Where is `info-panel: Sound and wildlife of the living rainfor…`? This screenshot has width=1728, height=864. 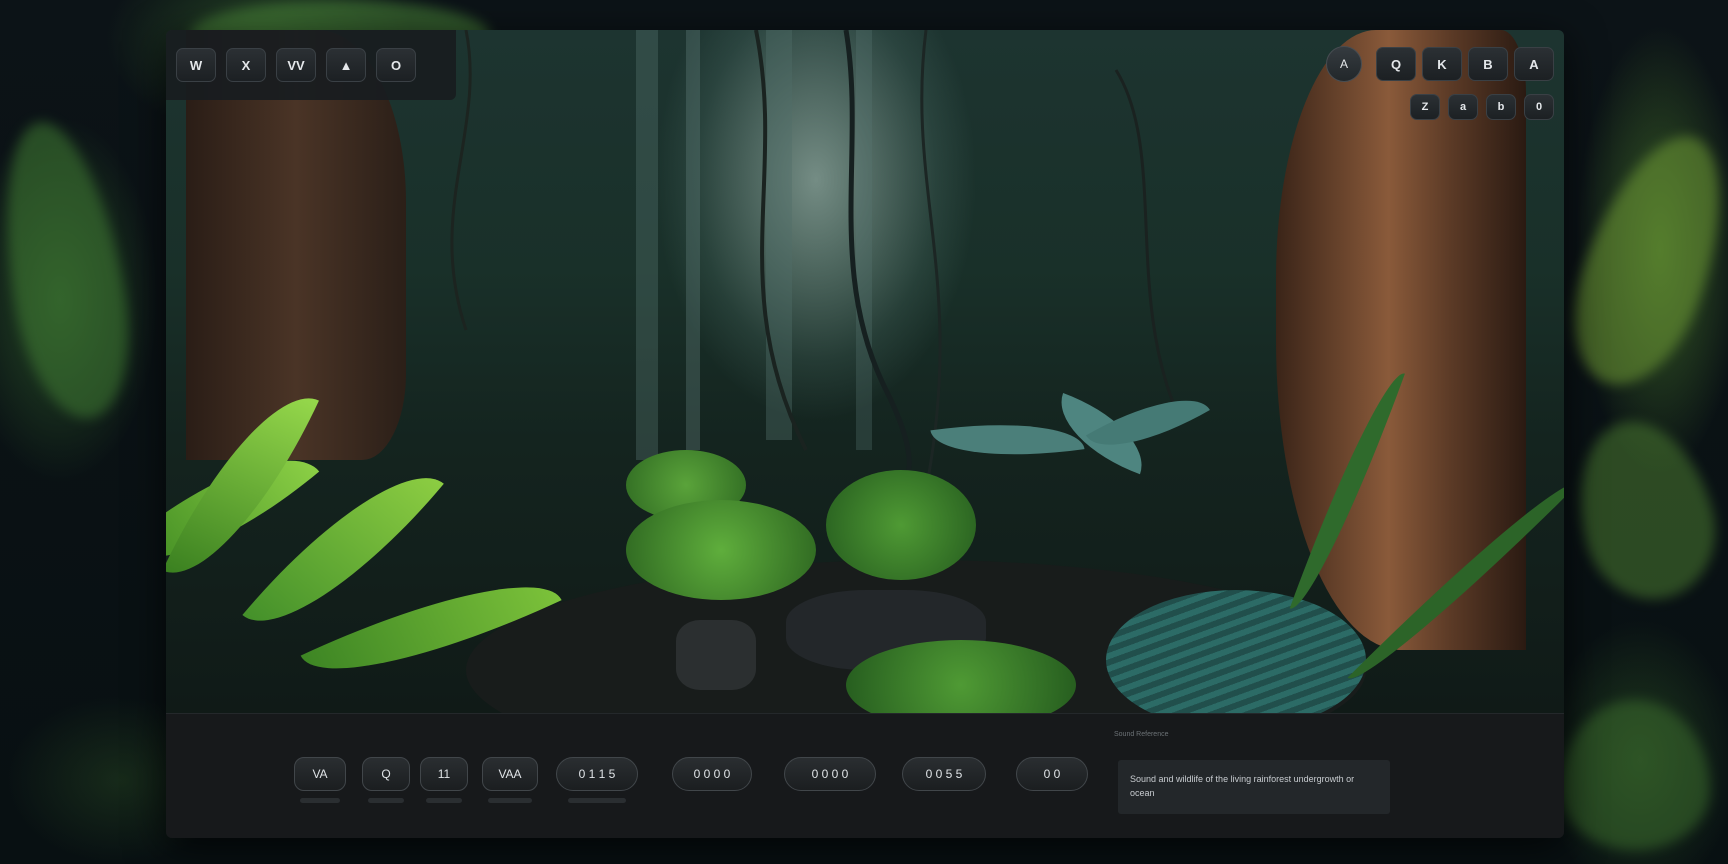 info-panel: Sound and wildlife of the living rainfor… is located at coordinates (1254, 787).